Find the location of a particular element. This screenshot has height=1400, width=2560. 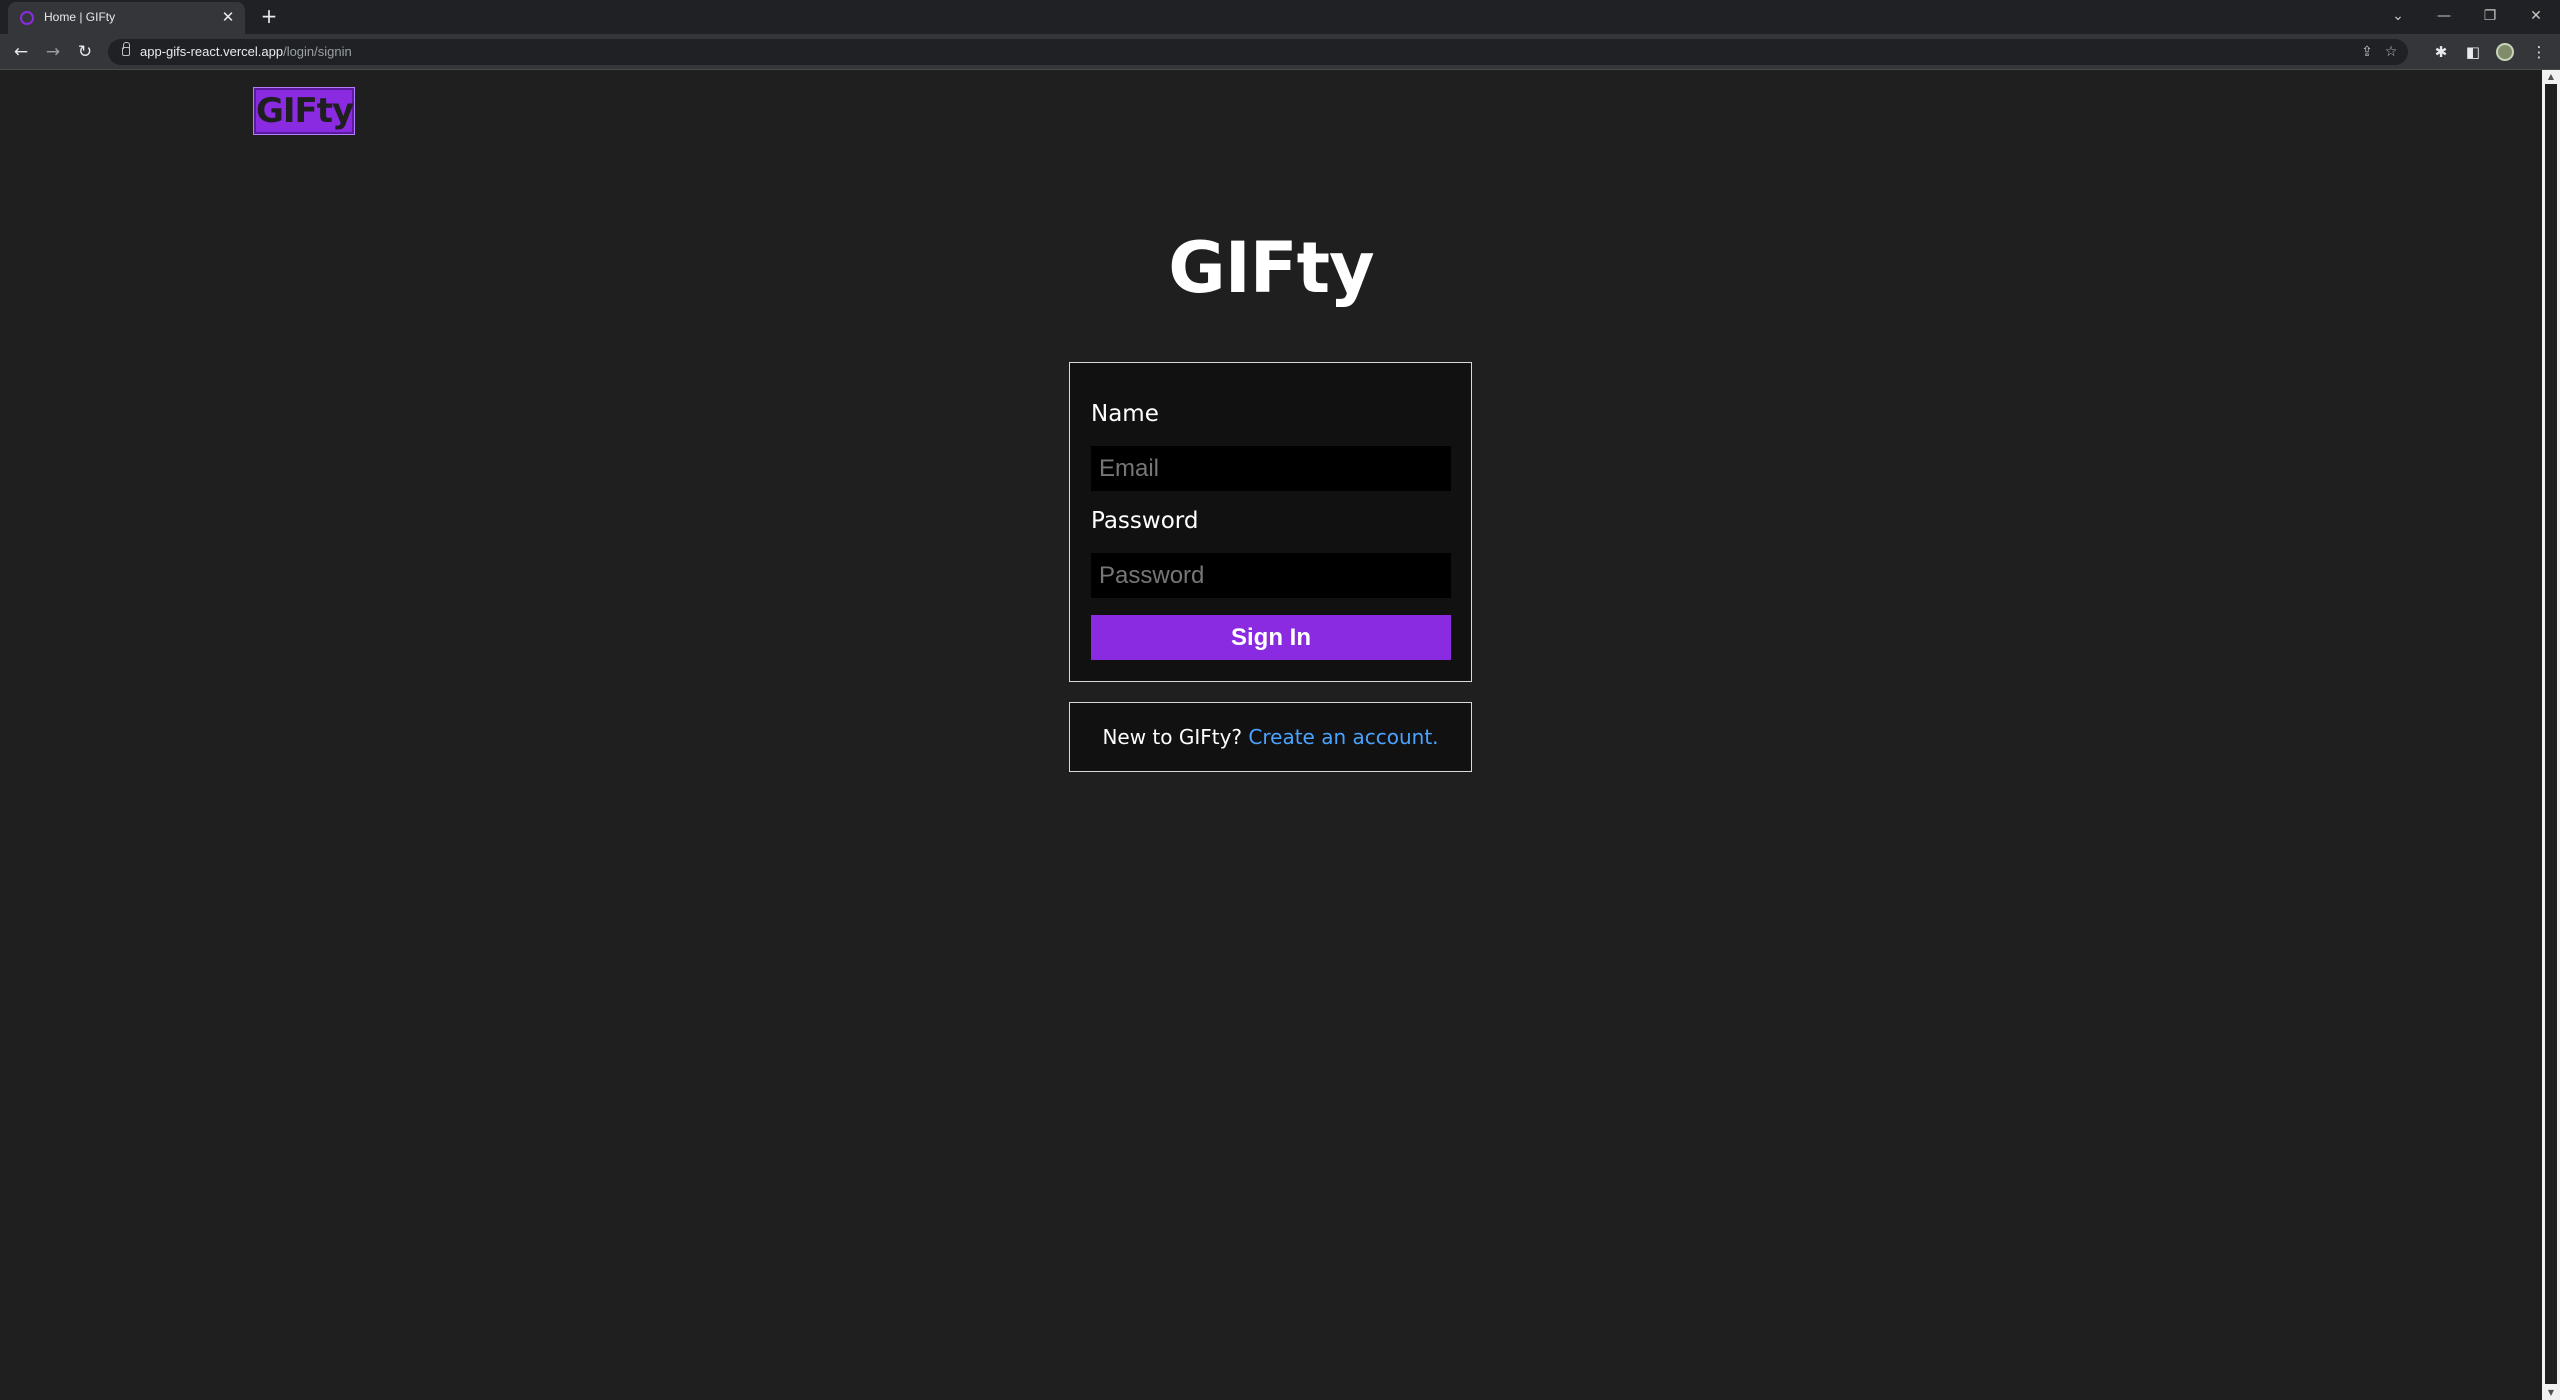

url-path: /login/signin is located at coordinates (317, 51).